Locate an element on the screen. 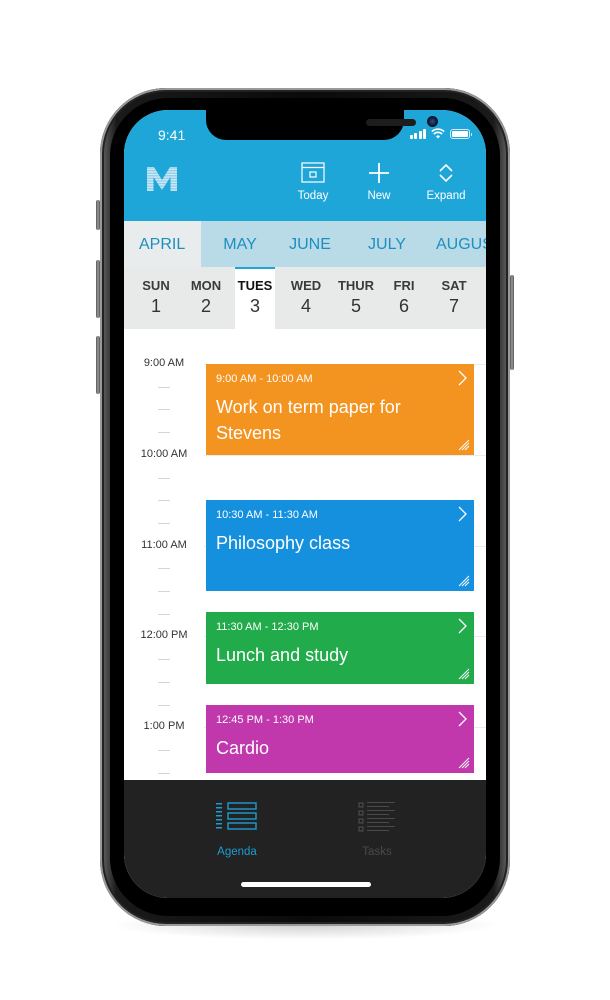 The width and height of the screenshot is (610, 1000). plus-icon is located at coordinates (379, 173).